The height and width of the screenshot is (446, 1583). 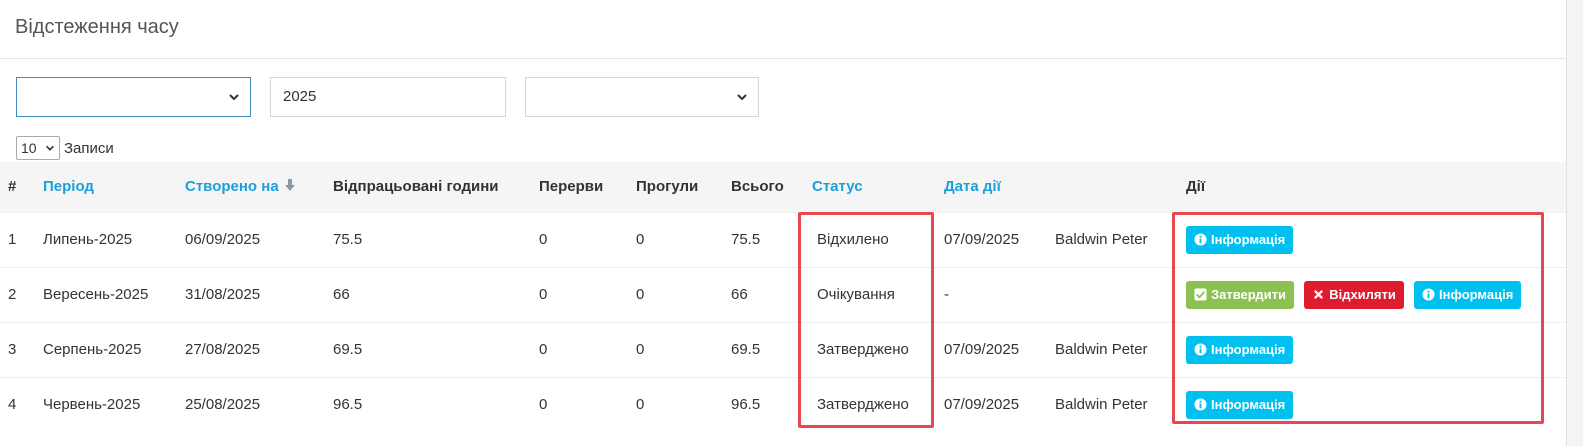 I want to click on cell-worked: 69.5, so click(x=428, y=349).